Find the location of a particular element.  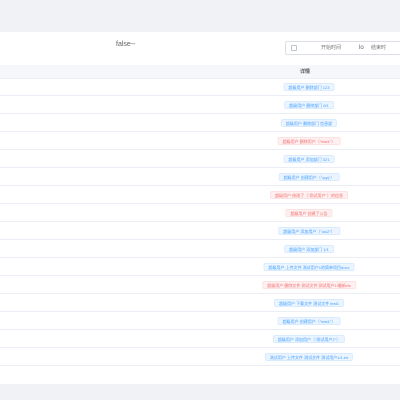

detail-tag: 超级用户 删除部门 信息部 is located at coordinates (309, 123).